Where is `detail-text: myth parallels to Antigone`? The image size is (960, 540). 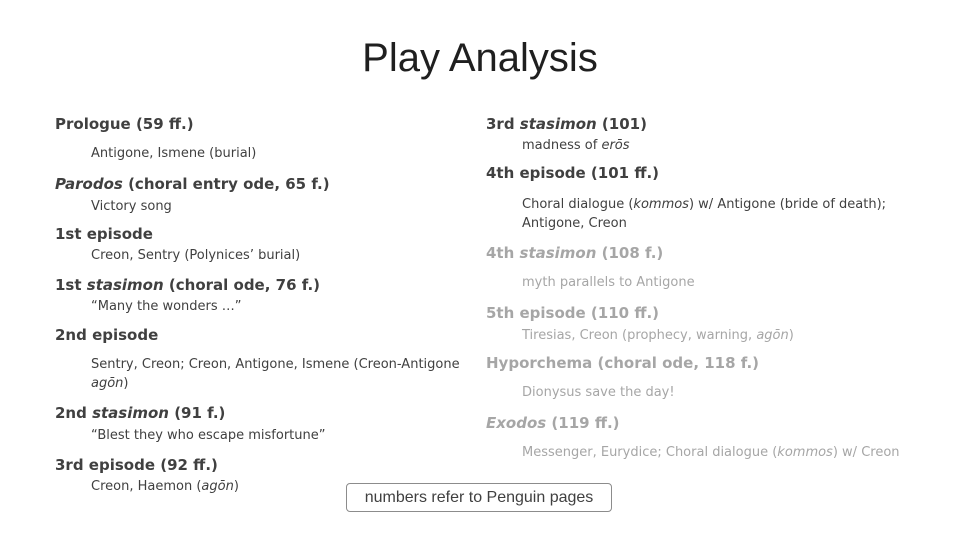 detail-text: myth parallels to Antigone is located at coordinates (608, 282).